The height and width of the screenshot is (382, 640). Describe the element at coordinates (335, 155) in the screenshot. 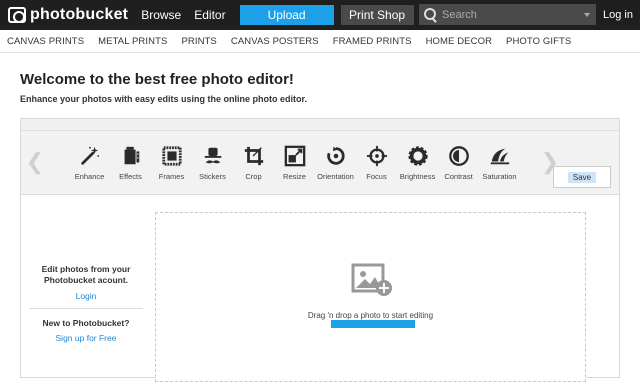

I see `rotate-icon` at that location.